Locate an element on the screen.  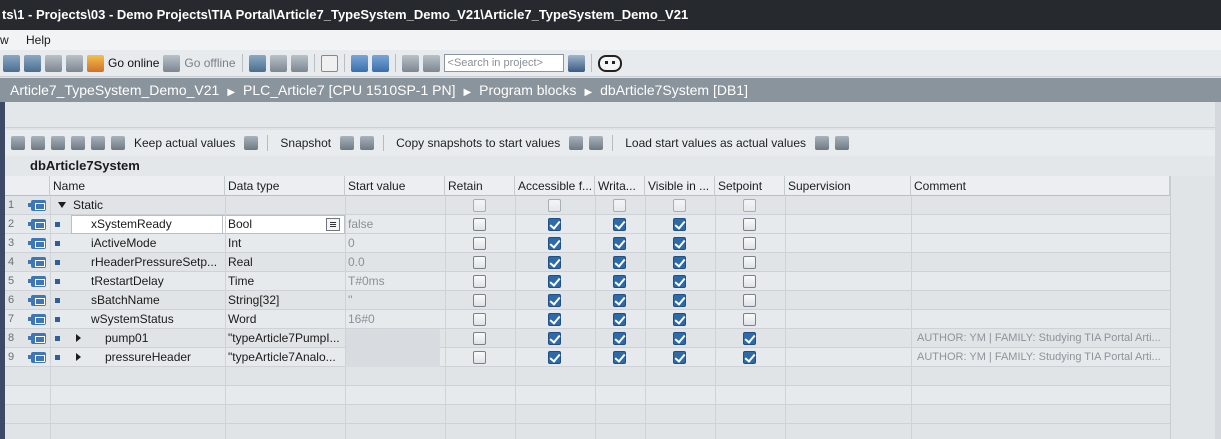
member-datatype: String[32] is located at coordinates (282, 300).